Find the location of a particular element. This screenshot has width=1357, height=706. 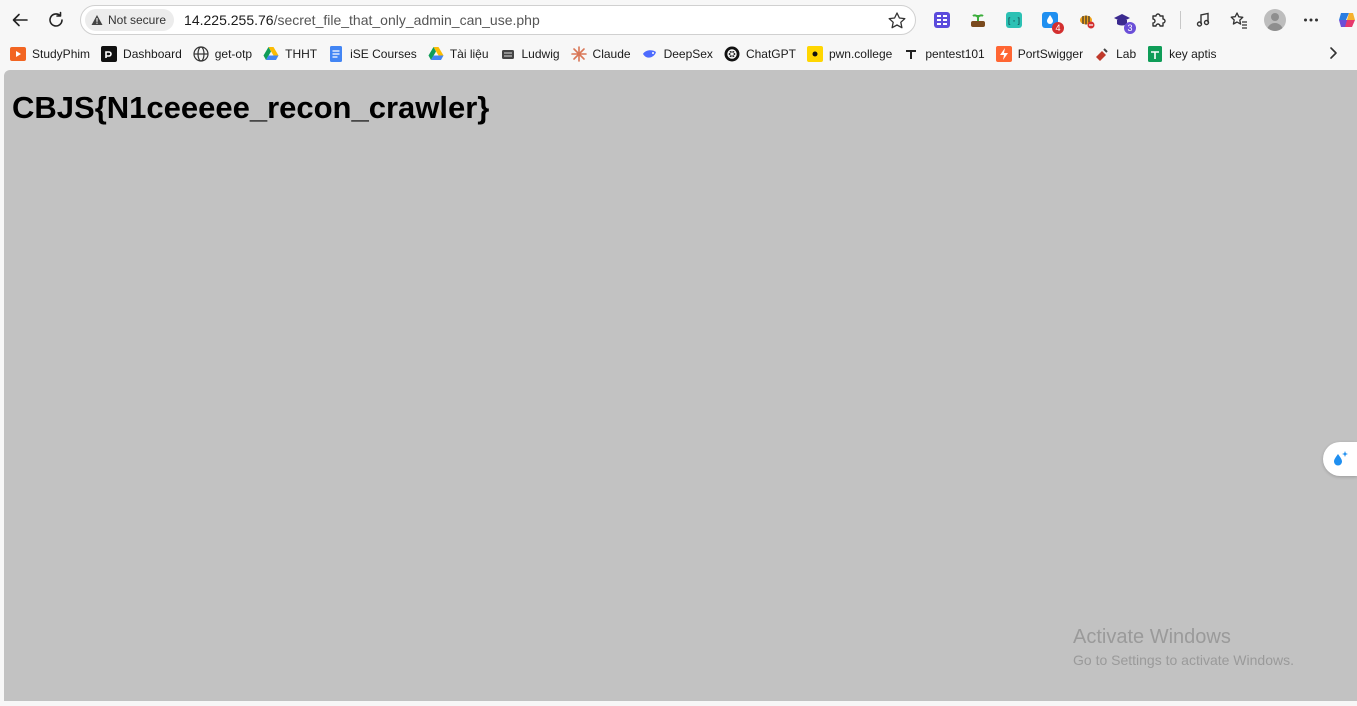

window-bottom-edge is located at coordinates (678, 703).